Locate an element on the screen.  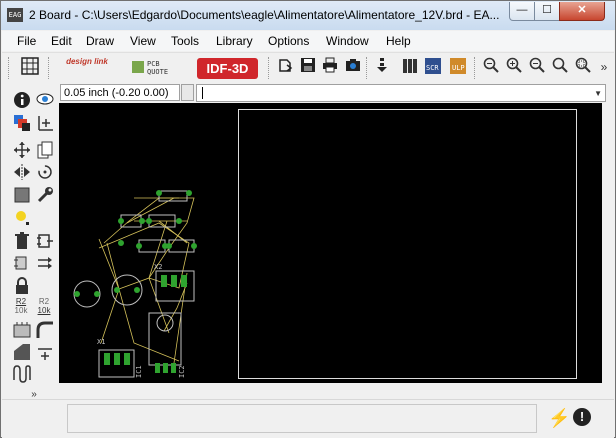
value-tool-value: 10k is located at coordinates (44, 310).